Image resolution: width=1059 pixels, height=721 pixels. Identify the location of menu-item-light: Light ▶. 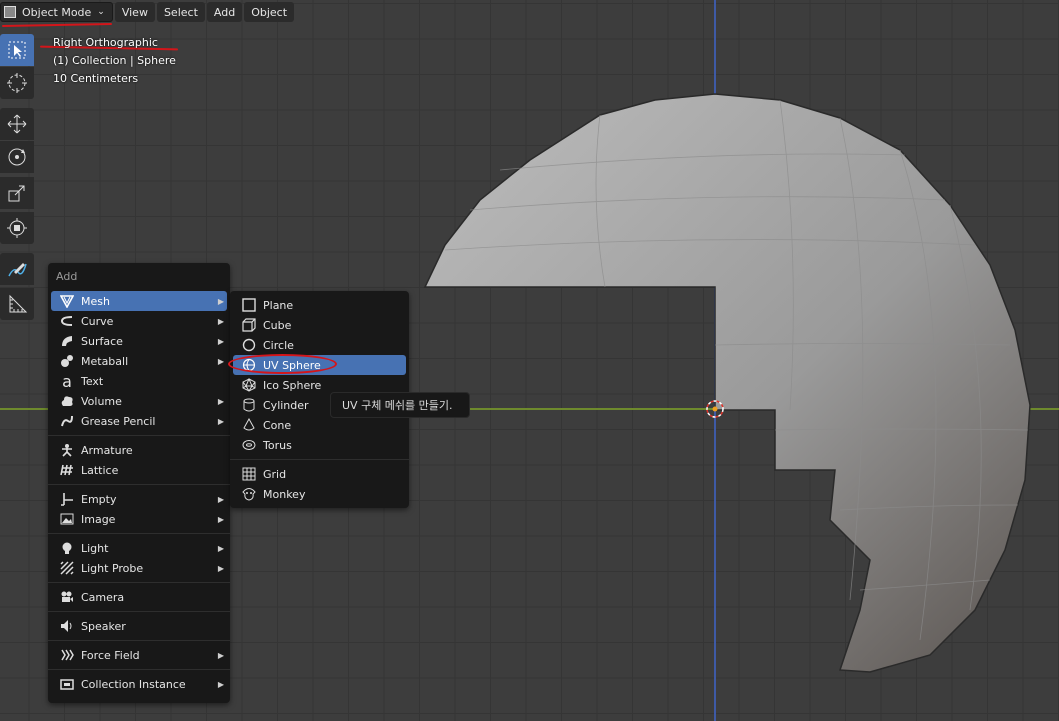
(139, 548).